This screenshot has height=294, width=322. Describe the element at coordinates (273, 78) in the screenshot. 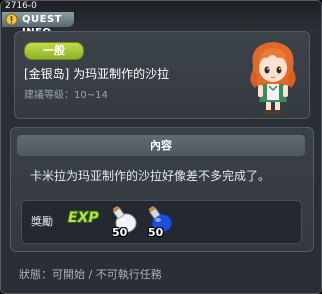

I see `npc-portrait` at that location.